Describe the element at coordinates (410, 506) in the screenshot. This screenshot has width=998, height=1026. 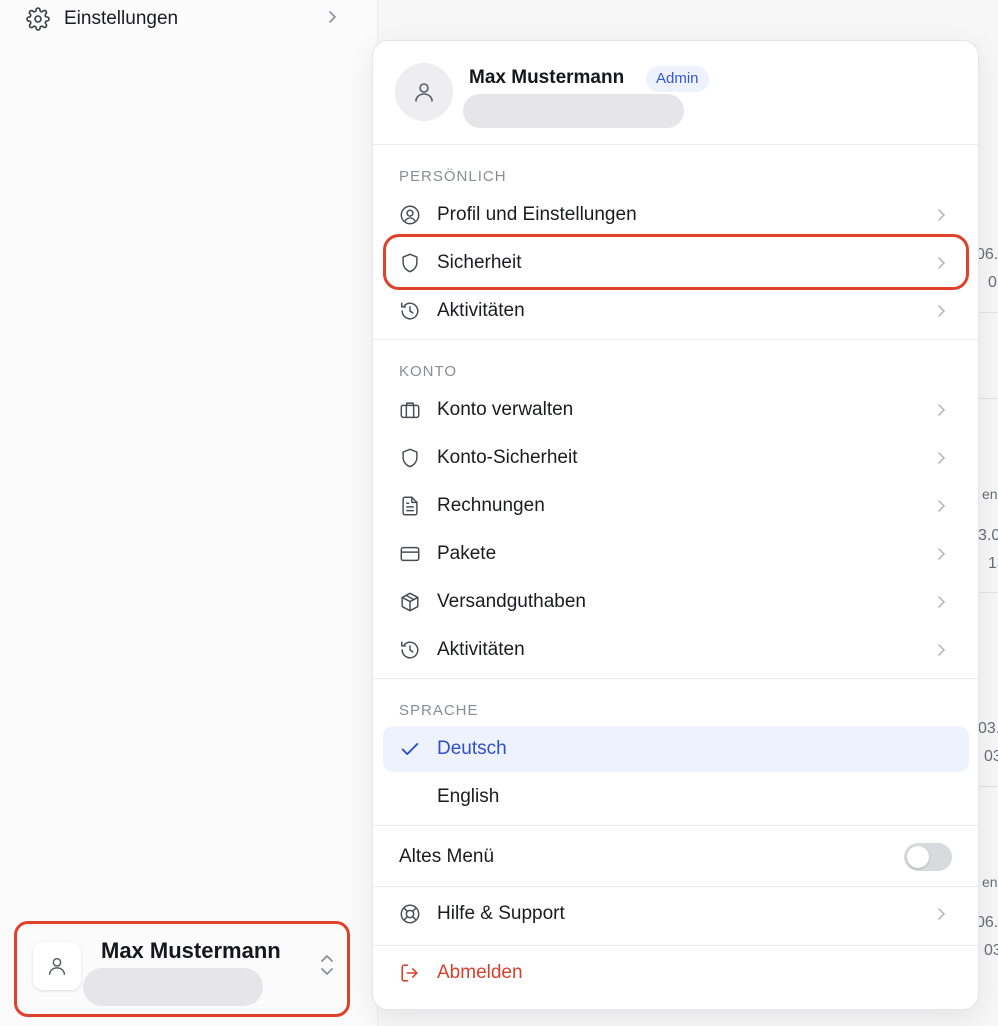
I see `document-icon` at that location.